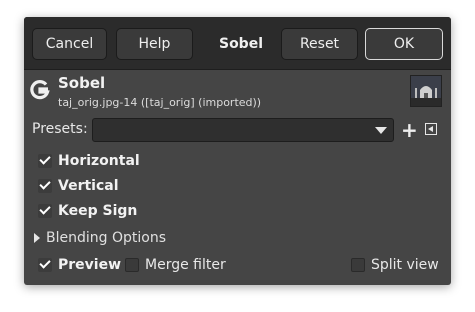 Image resolution: width=475 pixels, height=312 pixels. I want to click on filter-subtitle: taj_orig.jpg-14 ([taj_orig] (imported)), so click(160, 102).